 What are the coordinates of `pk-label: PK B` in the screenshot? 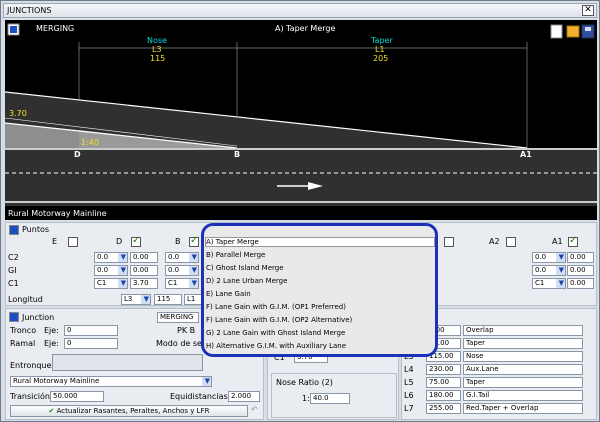 It's located at (186, 330).